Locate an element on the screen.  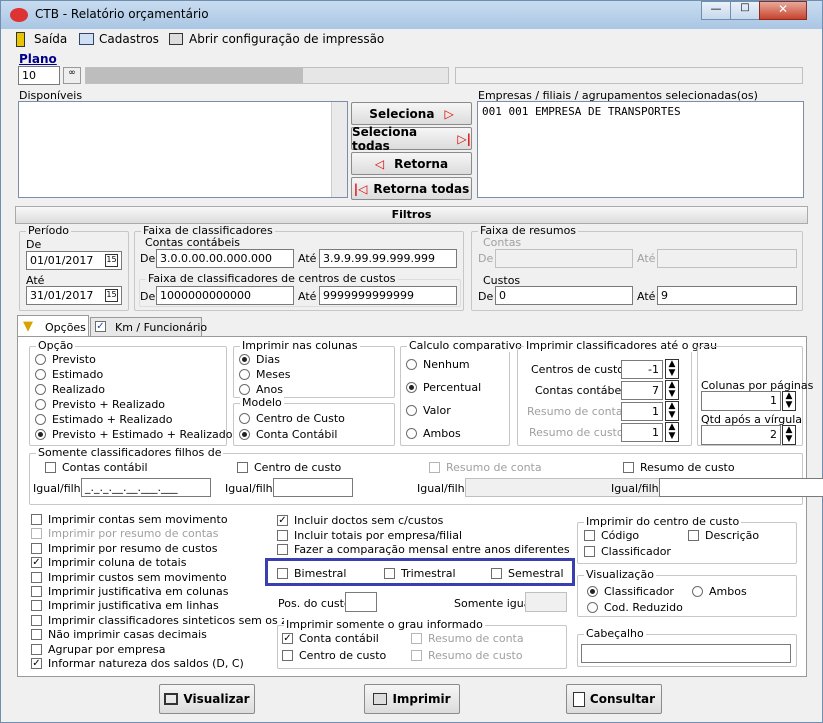
available-scrollbar is located at coordinates (339, 149).